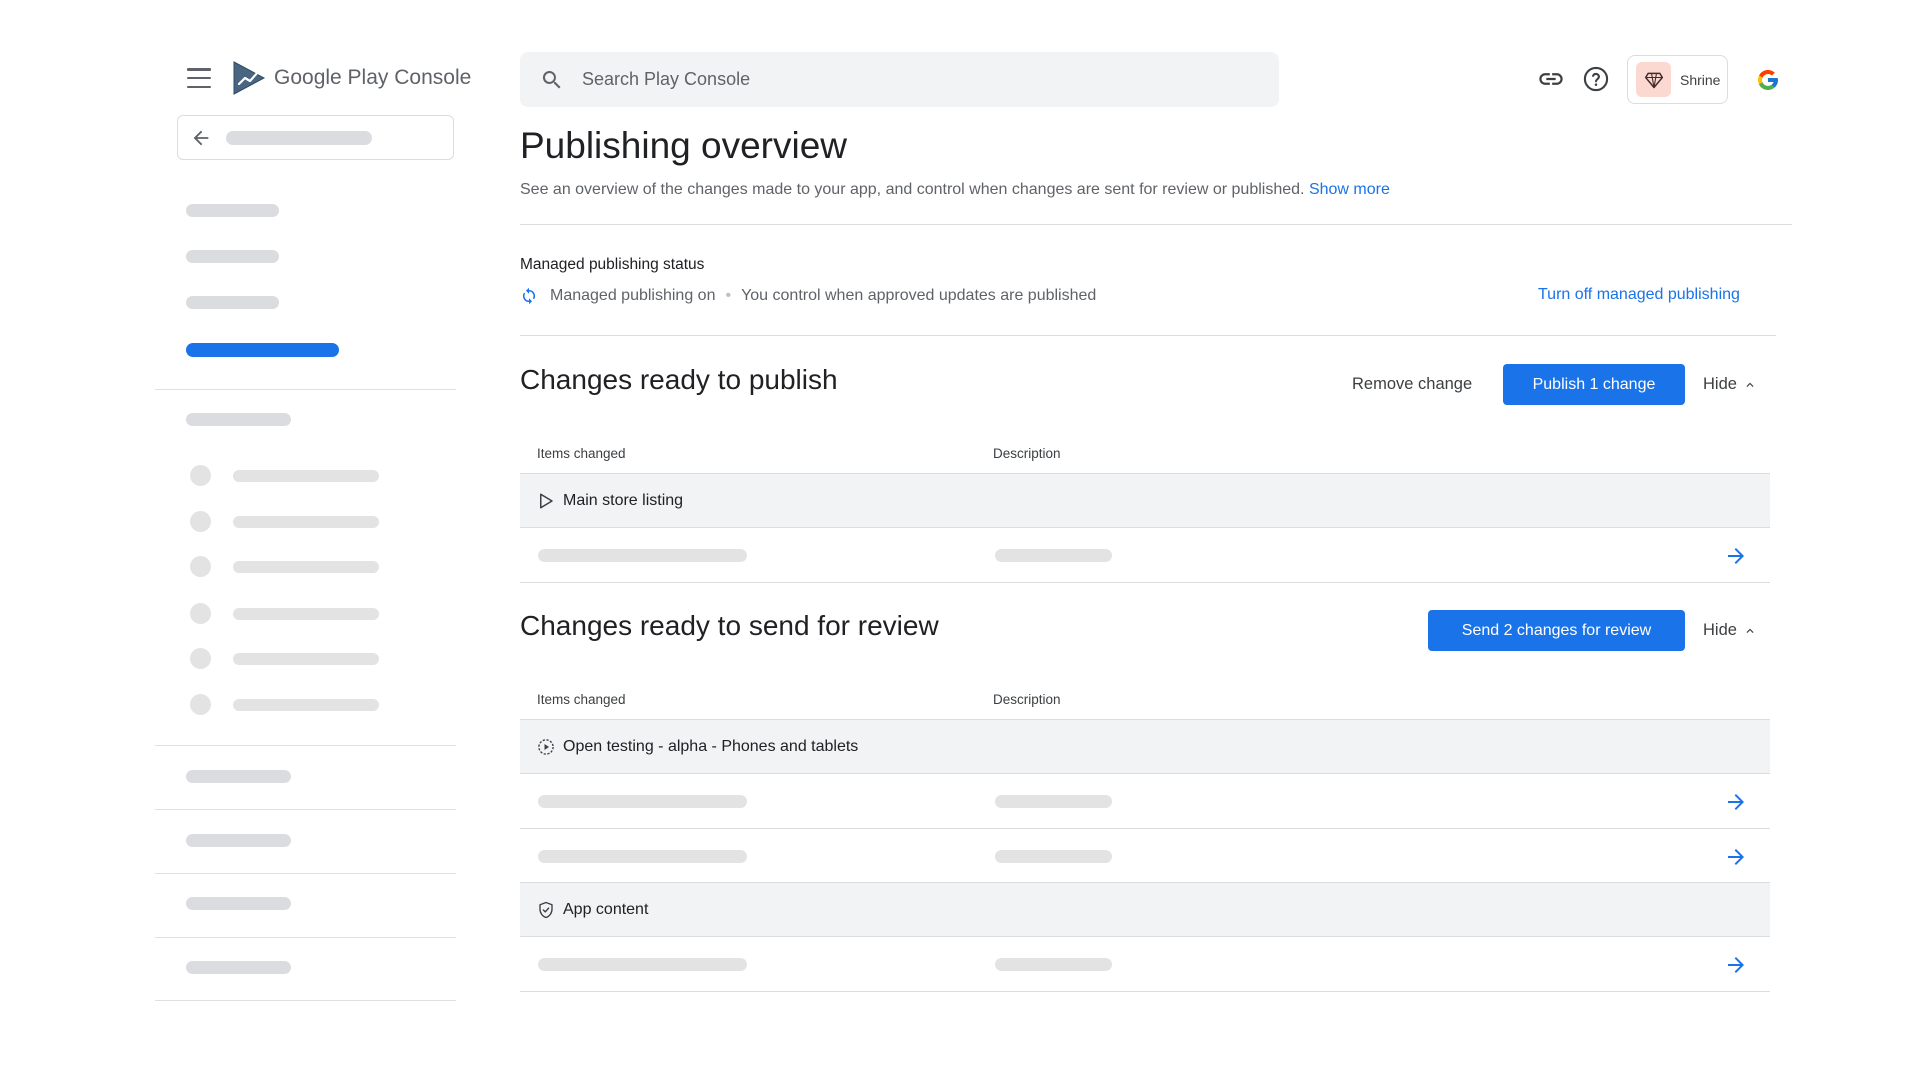 Image resolution: width=1920 pixels, height=1080 pixels. What do you see at coordinates (1639, 295) in the screenshot?
I see `turn-off-managed-publishing-link: Turn off managed publishing` at bounding box center [1639, 295].